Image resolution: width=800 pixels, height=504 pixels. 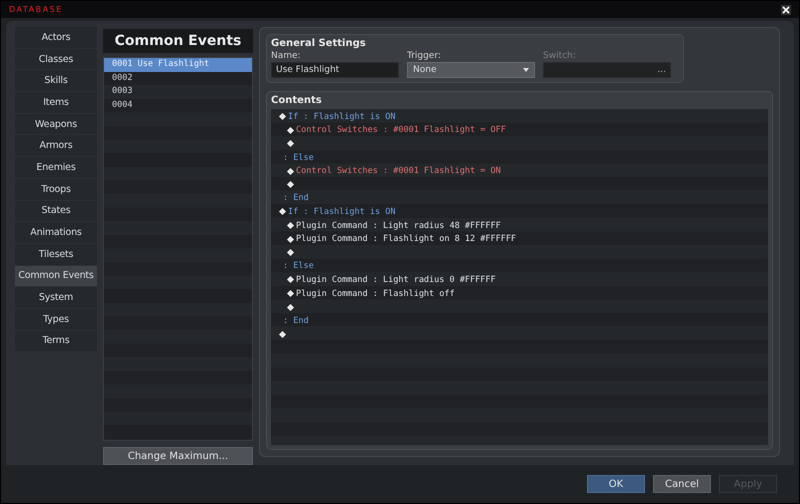 What do you see at coordinates (56, 37) in the screenshot?
I see `sidebar-tab: Actors` at bounding box center [56, 37].